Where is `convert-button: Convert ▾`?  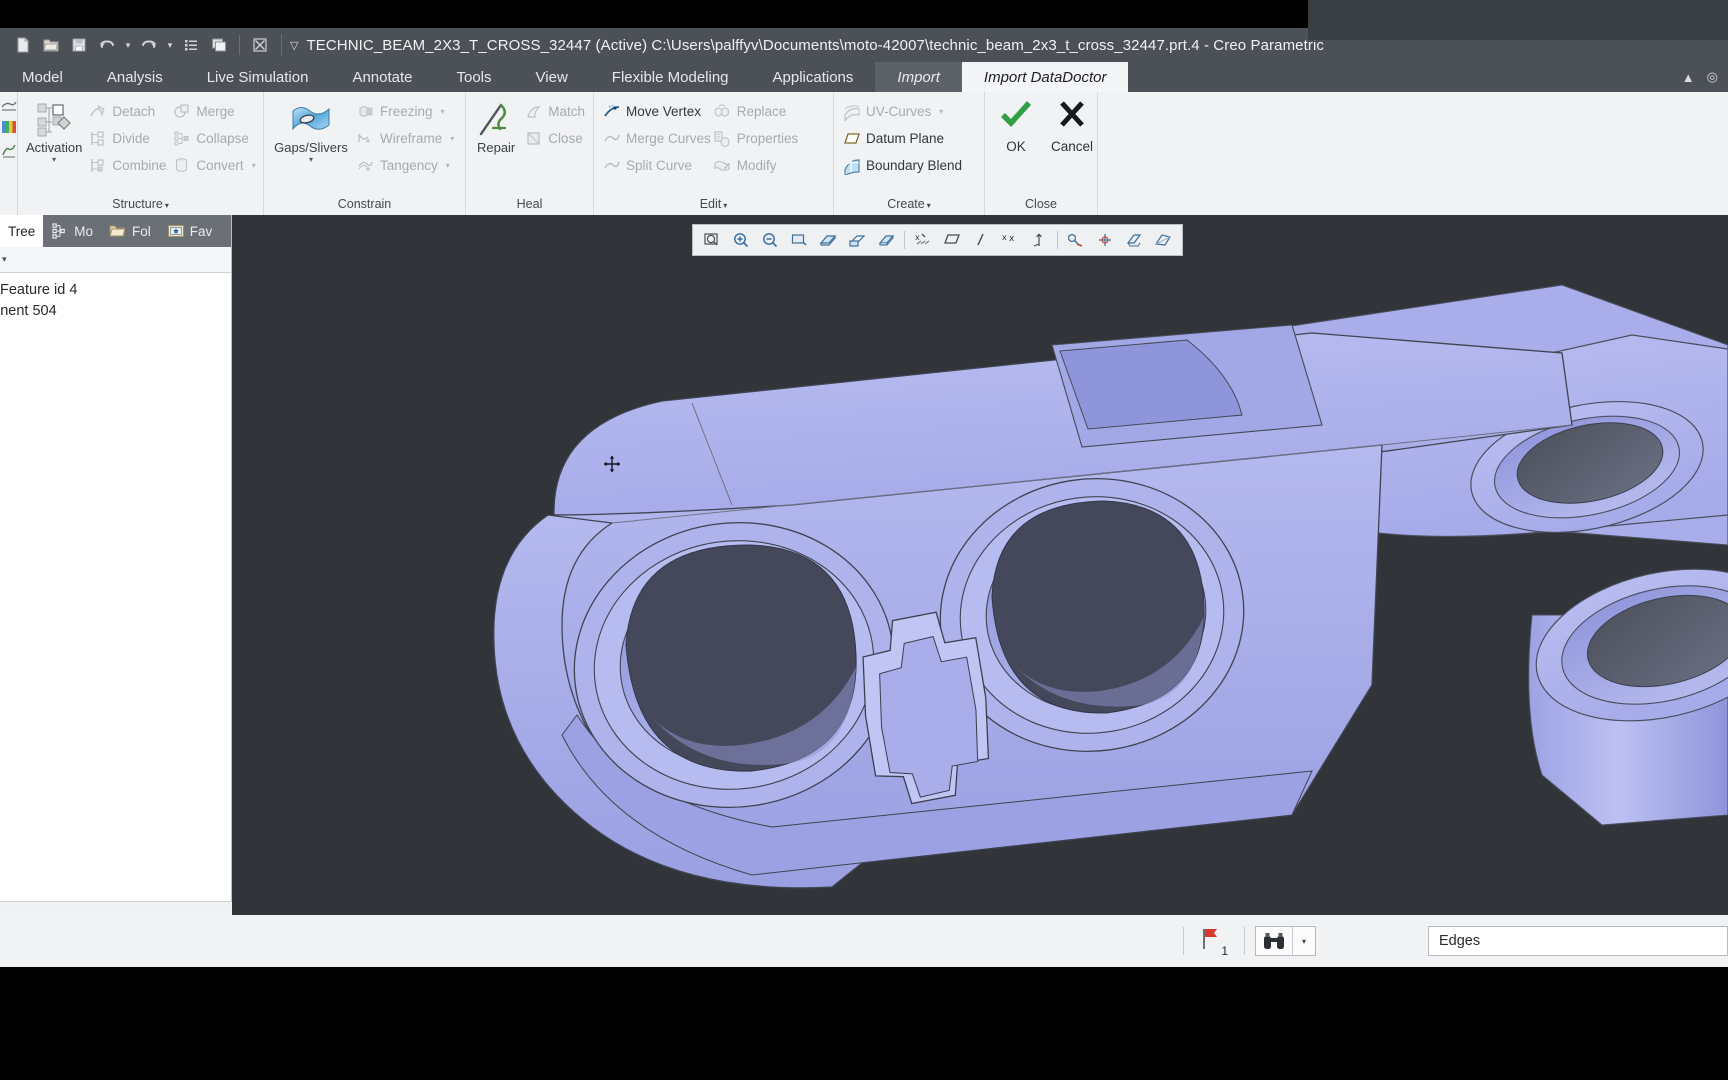 convert-button: Convert ▾ is located at coordinates (214, 165).